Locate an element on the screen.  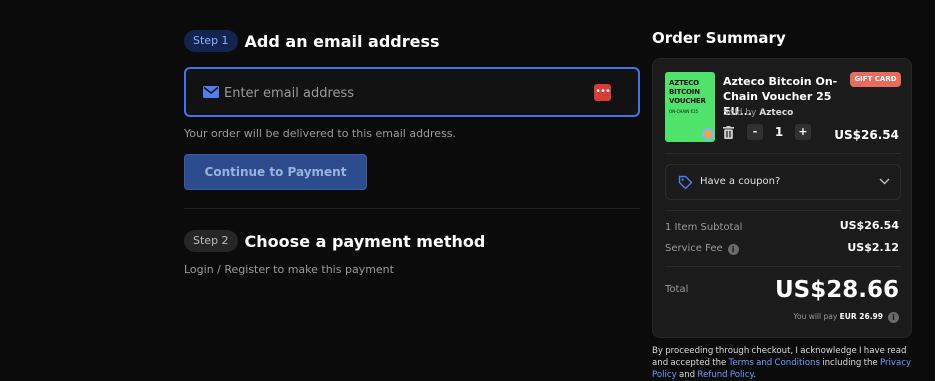
password-manager-icon: ••• is located at coordinates (602, 92).